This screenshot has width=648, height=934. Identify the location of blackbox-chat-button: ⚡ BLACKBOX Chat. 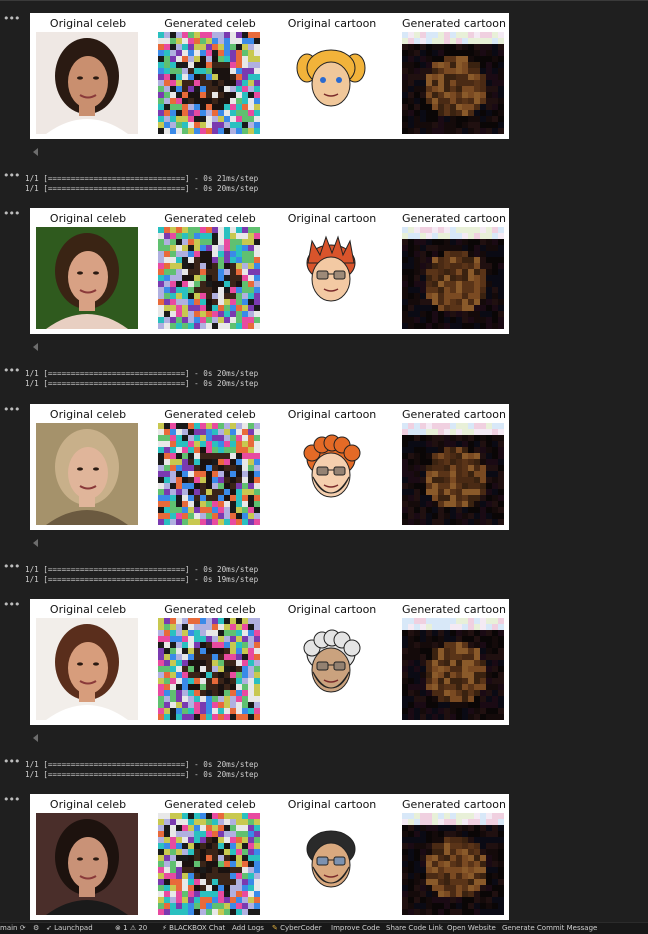
(193, 928).